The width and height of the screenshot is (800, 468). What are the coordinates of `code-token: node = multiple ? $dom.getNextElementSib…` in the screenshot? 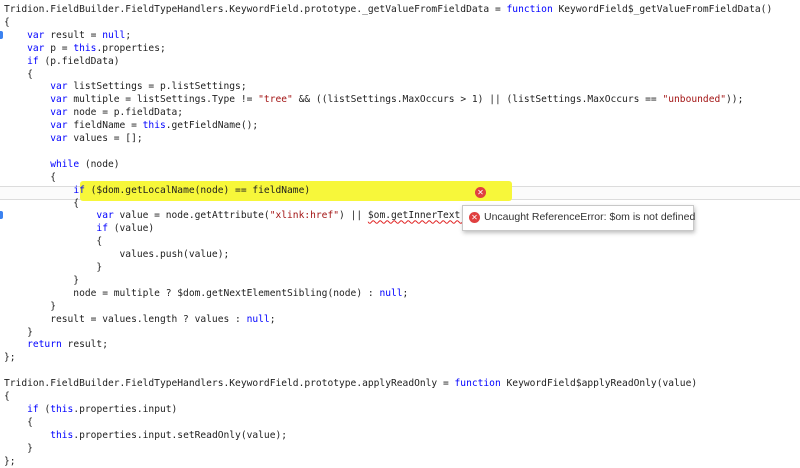 It's located at (192, 293).